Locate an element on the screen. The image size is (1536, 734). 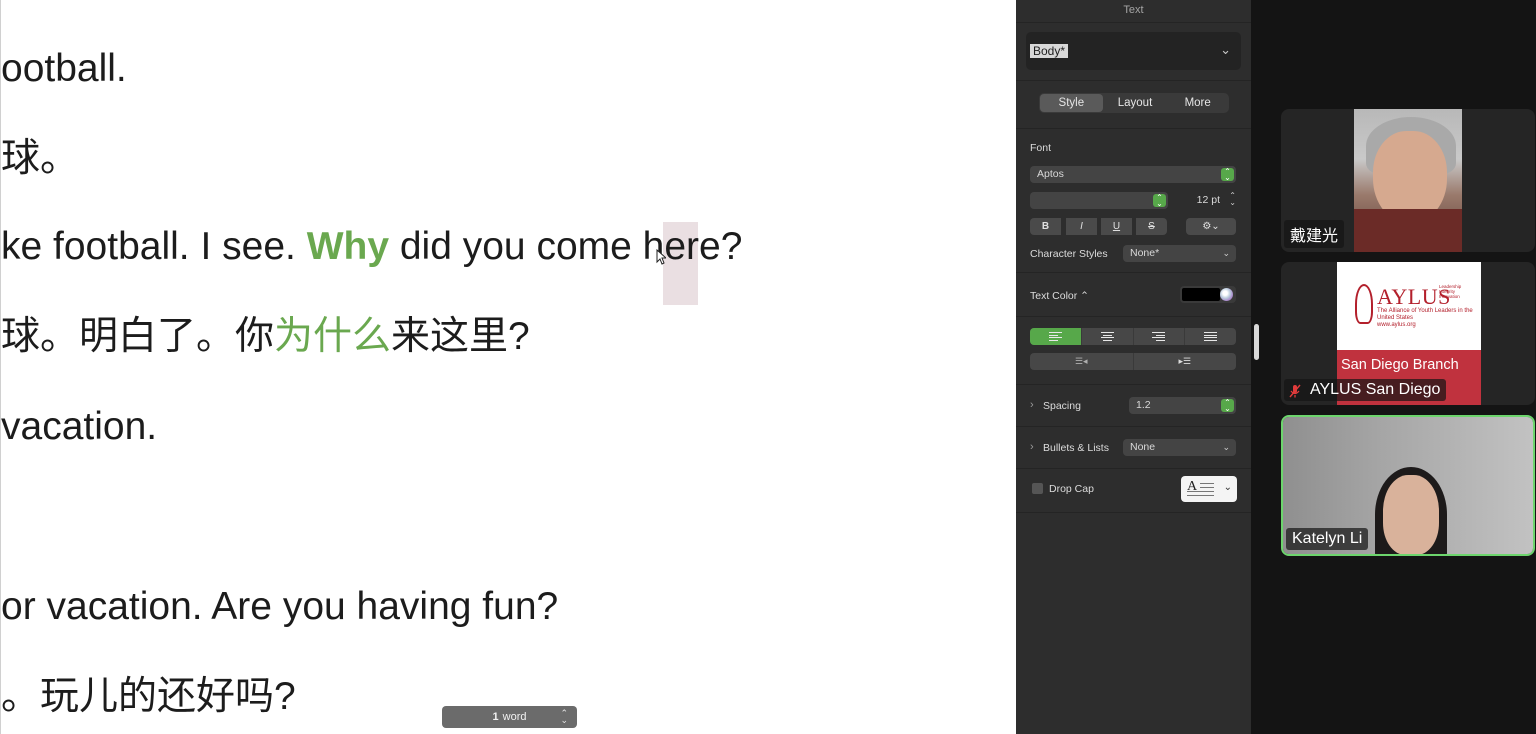
text-run: vacation. is located at coordinates (79, 426).